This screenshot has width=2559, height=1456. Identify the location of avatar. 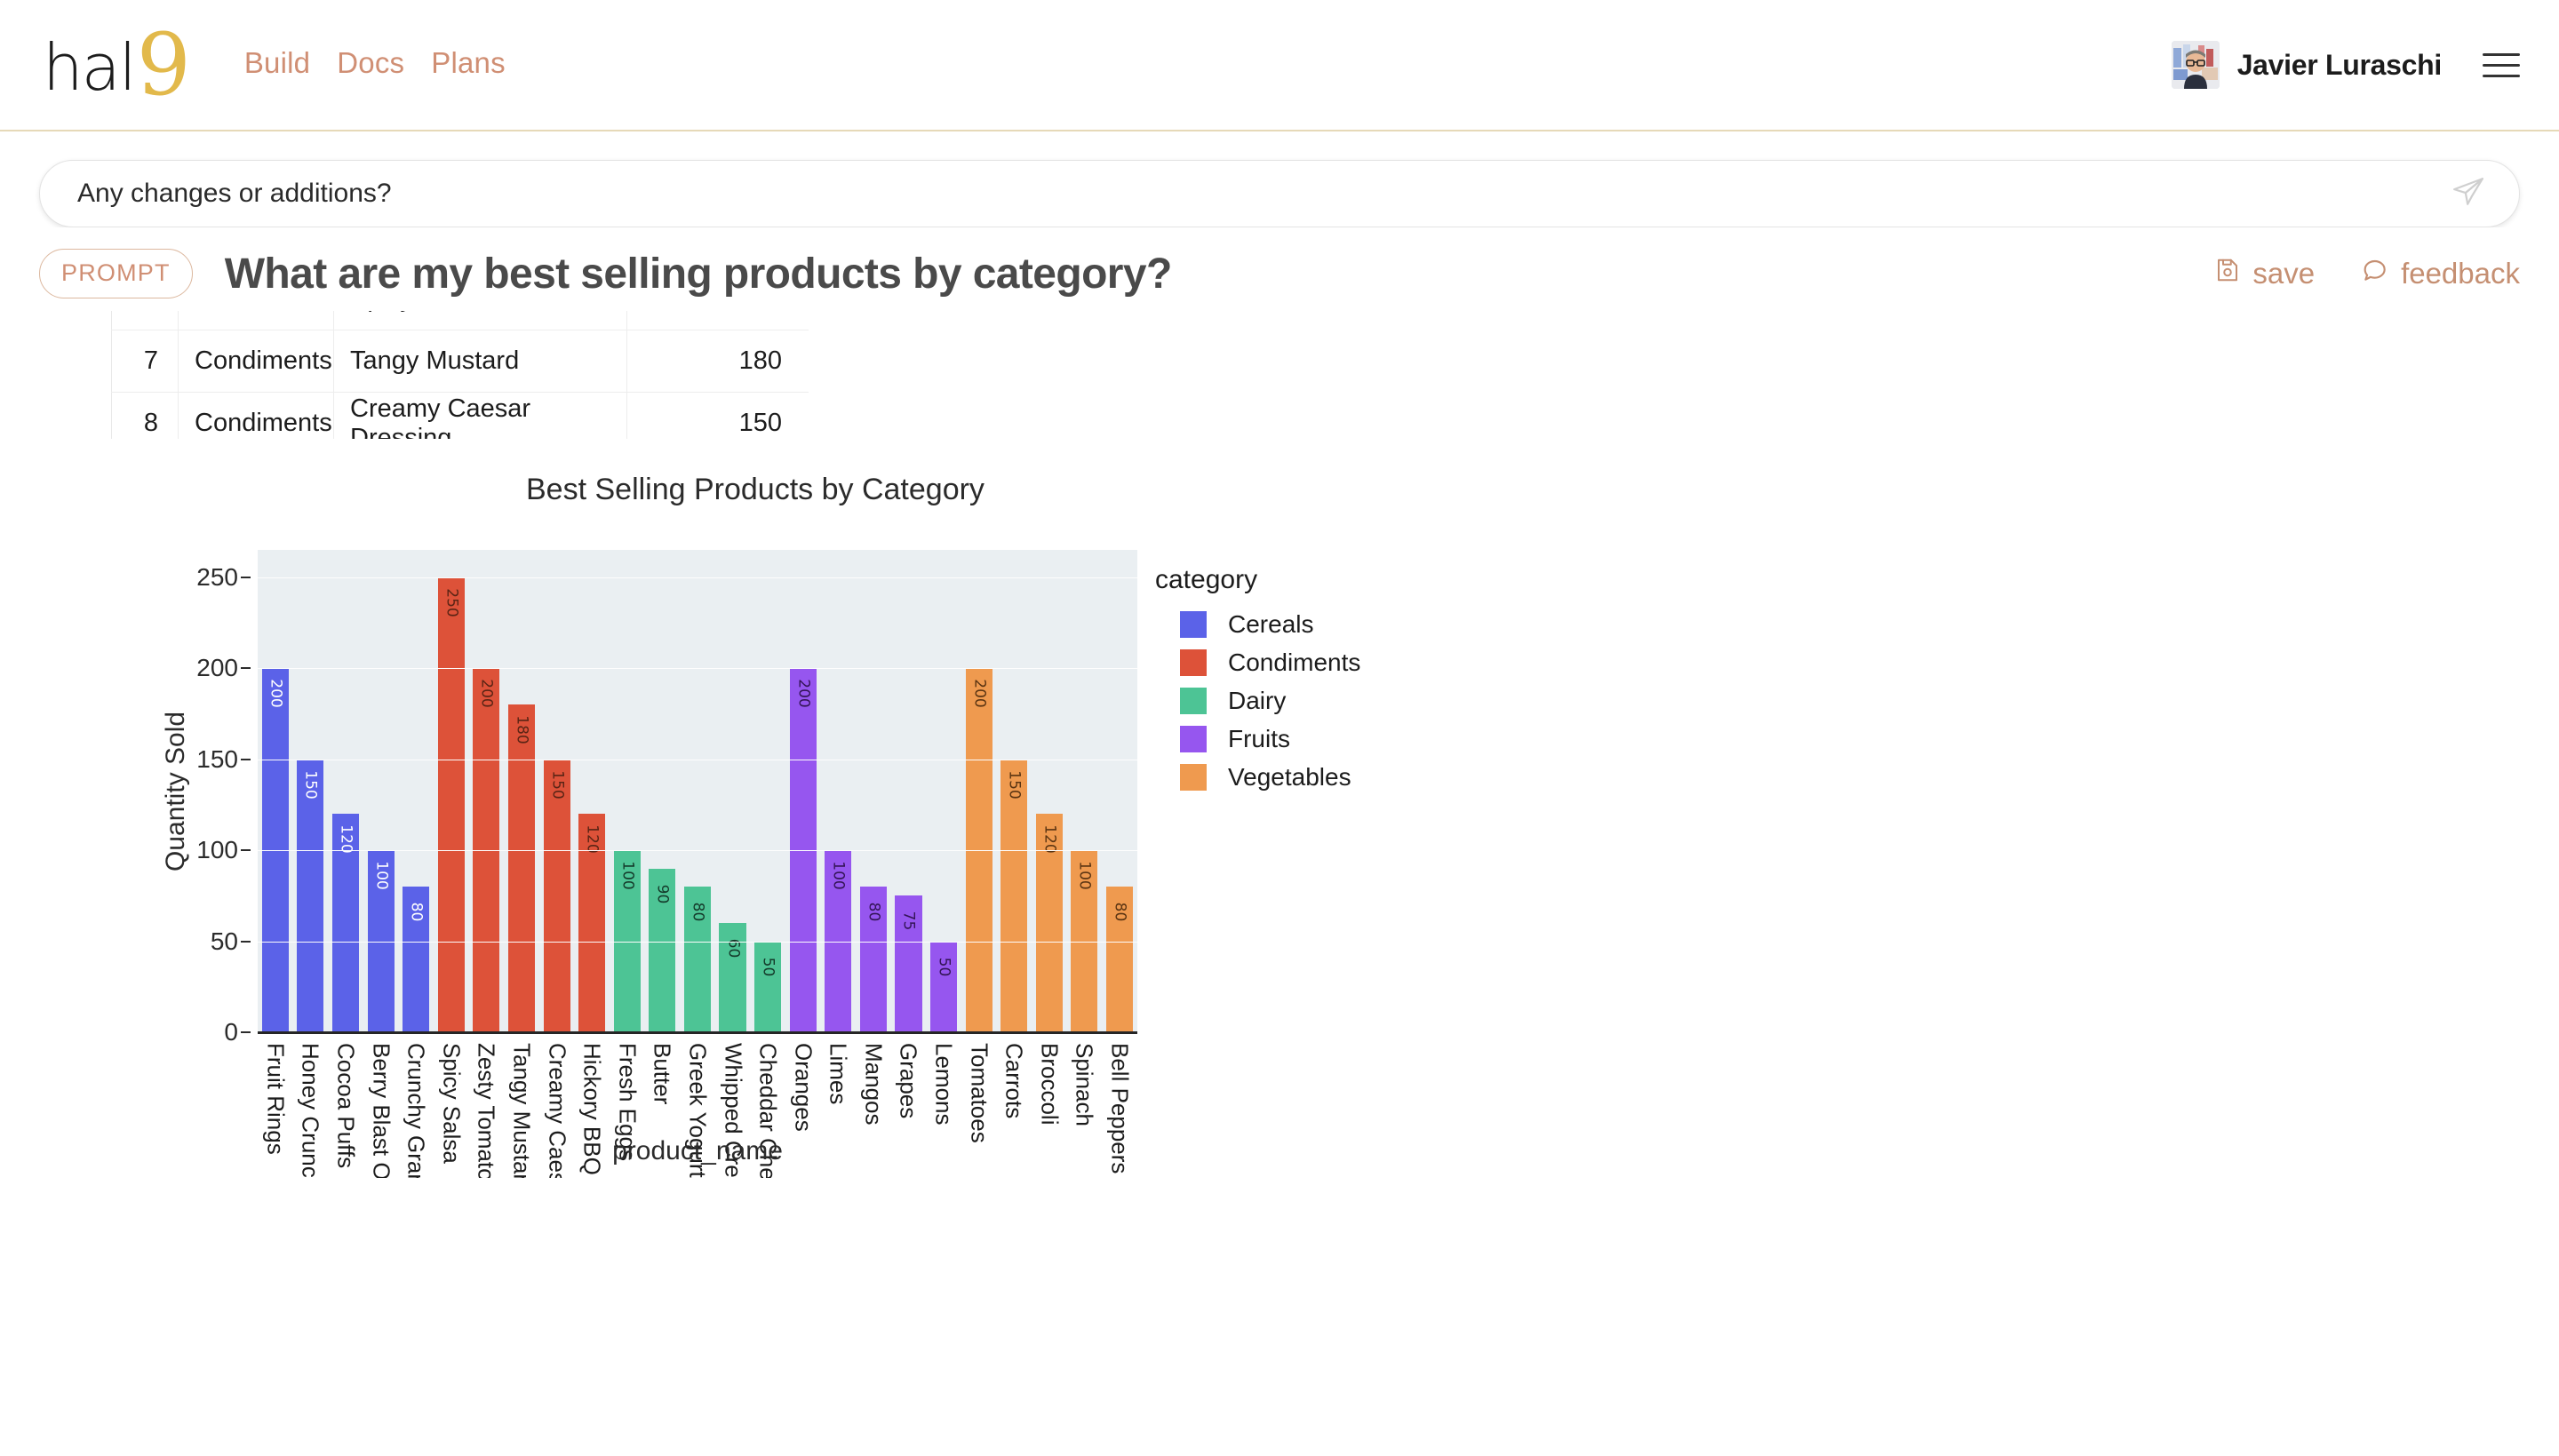
(2195, 65).